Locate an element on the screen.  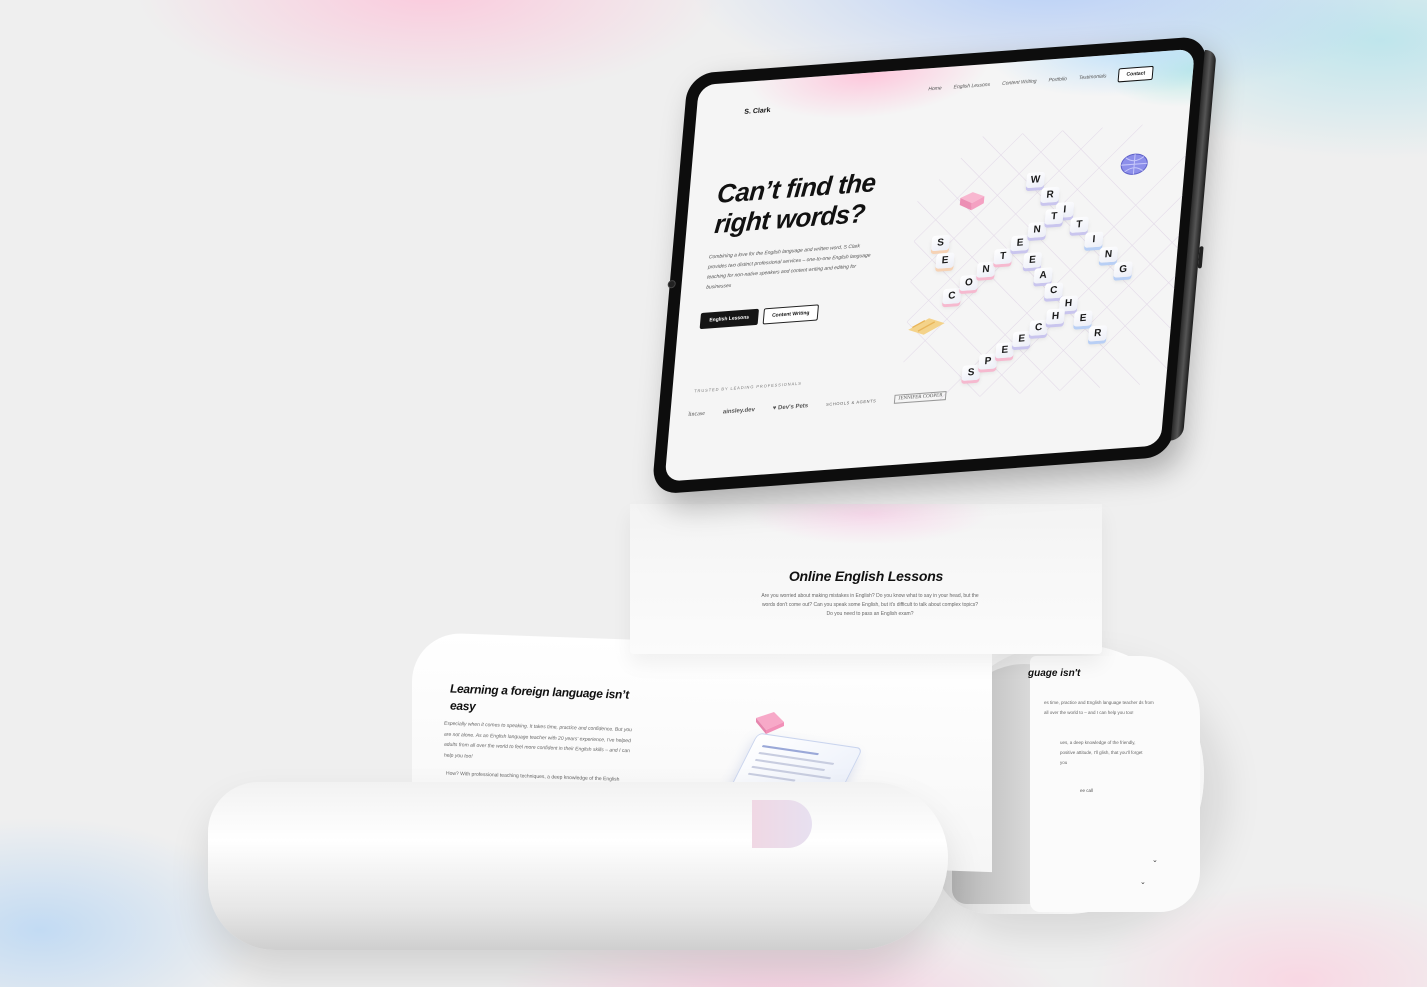
contact-button: Contact is located at coordinates (1135, 74).